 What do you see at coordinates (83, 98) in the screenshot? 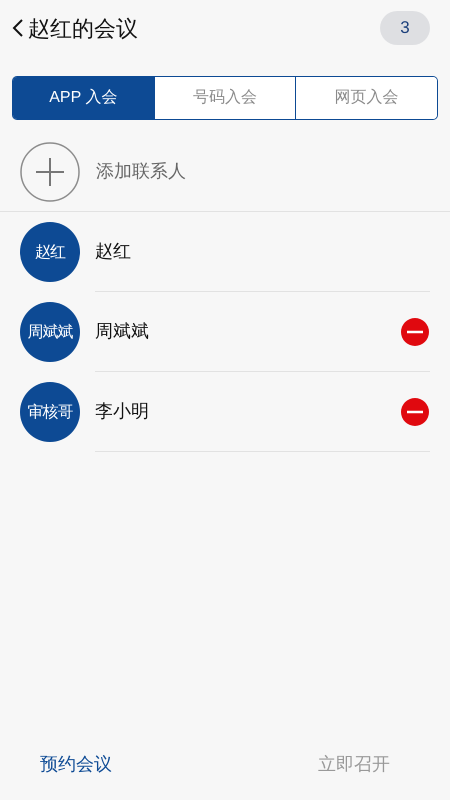
I see `tab: APP 入会` at bounding box center [83, 98].